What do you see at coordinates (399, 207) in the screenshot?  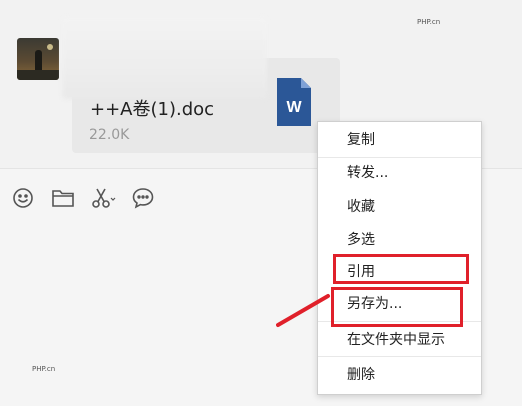 I see `menu-item-favorite: 收藏` at bounding box center [399, 207].